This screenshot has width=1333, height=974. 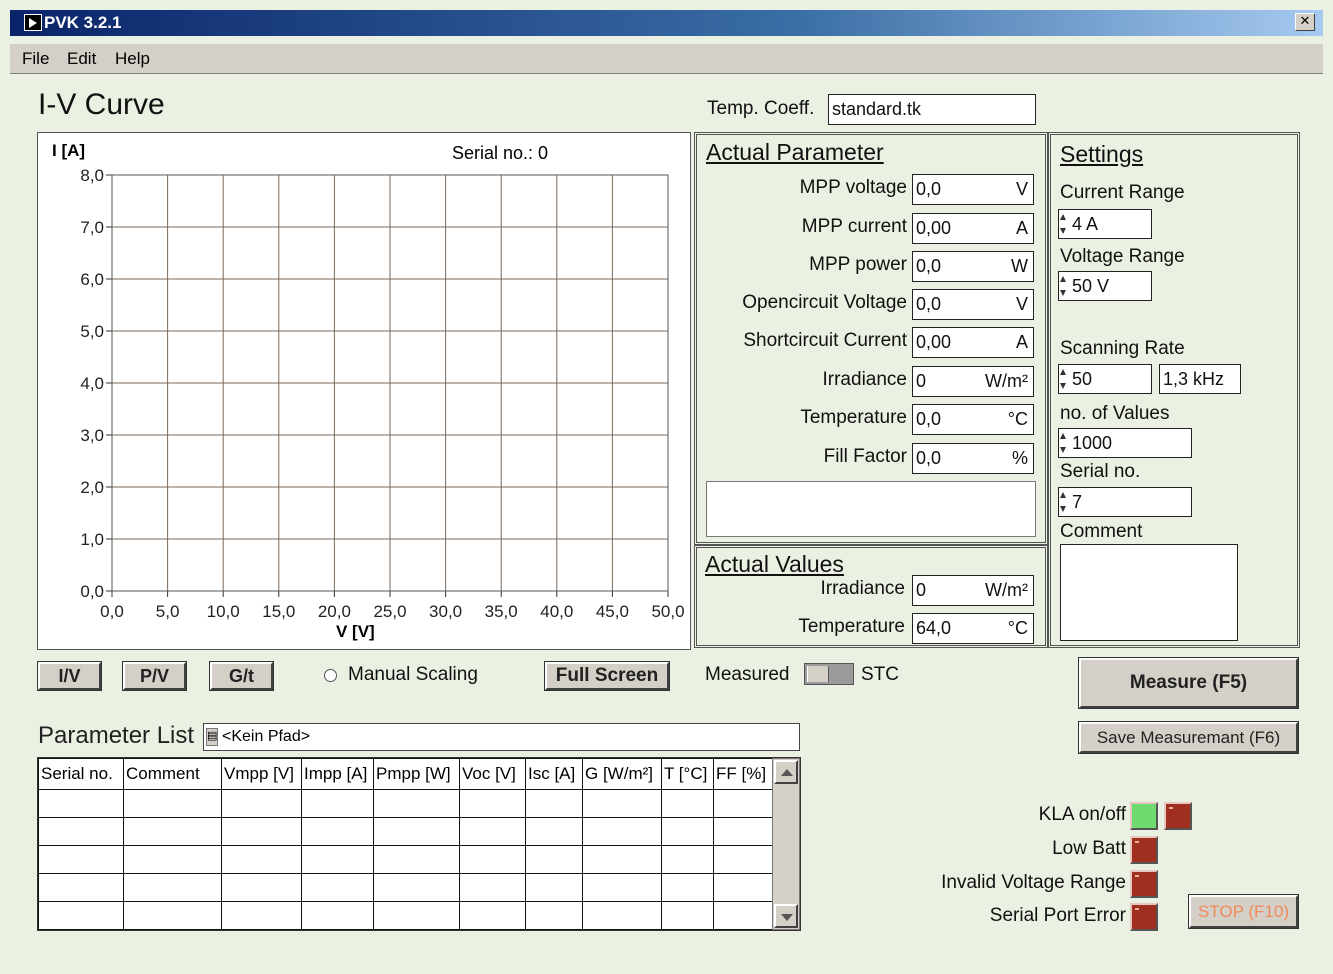 I want to click on kla-led-red, so click(x=1178, y=816).